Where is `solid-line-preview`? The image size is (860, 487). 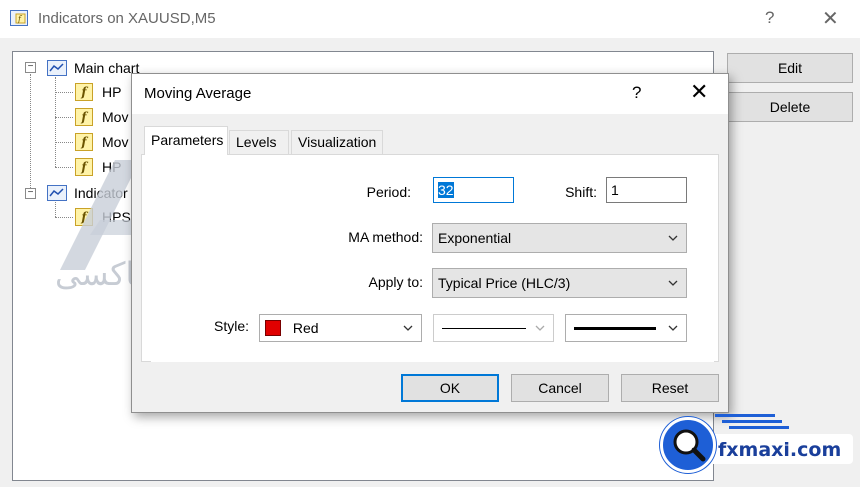
solid-line-preview is located at coordinates (484, 328).